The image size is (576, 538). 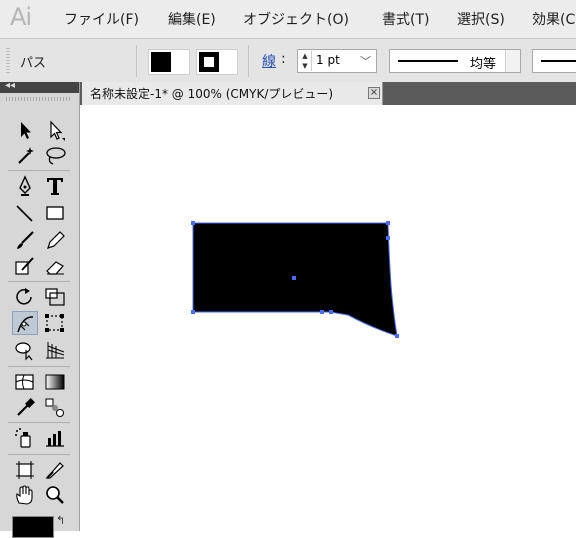 What do you see at coordinates (169, 62) in the screenshot?
I see `fill-swatch` at bounding box center [169, 62].